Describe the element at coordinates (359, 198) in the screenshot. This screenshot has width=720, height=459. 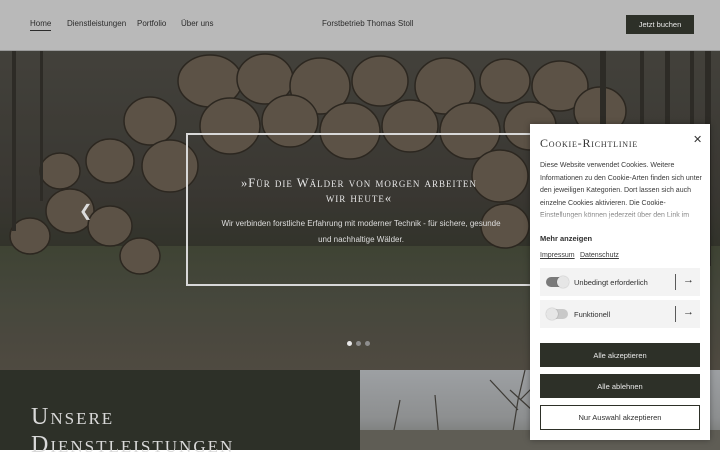
I see `hero-quote-title-line2: wir heute«` at that location.